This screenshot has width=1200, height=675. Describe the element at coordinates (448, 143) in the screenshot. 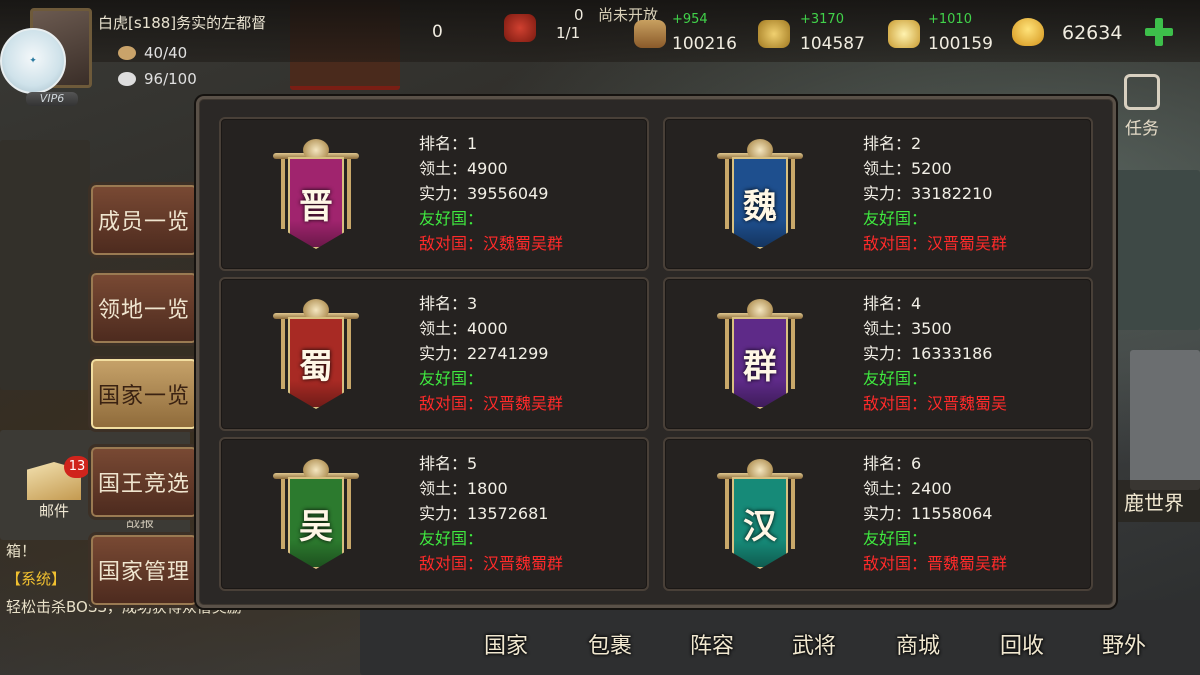

I see `nation-rank: 排名：1` at that location.